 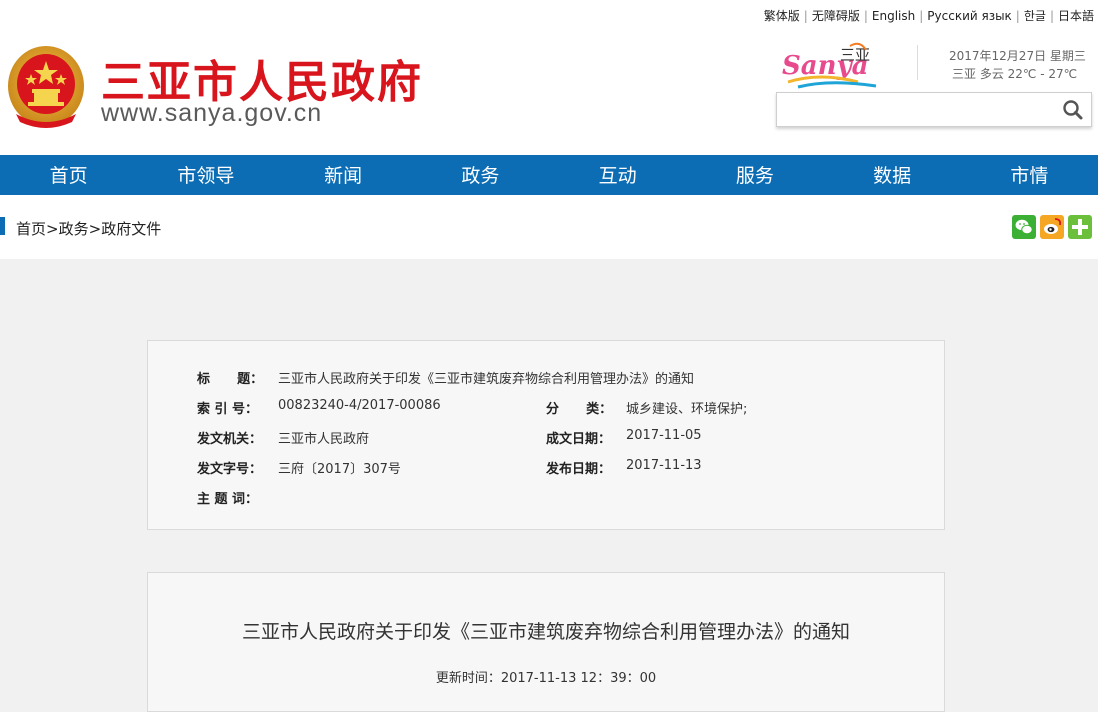 I want to click on main-nav: 首页 市领导 新闻 政务 互动 服务 数据 市情, so click(x=549, y=175).